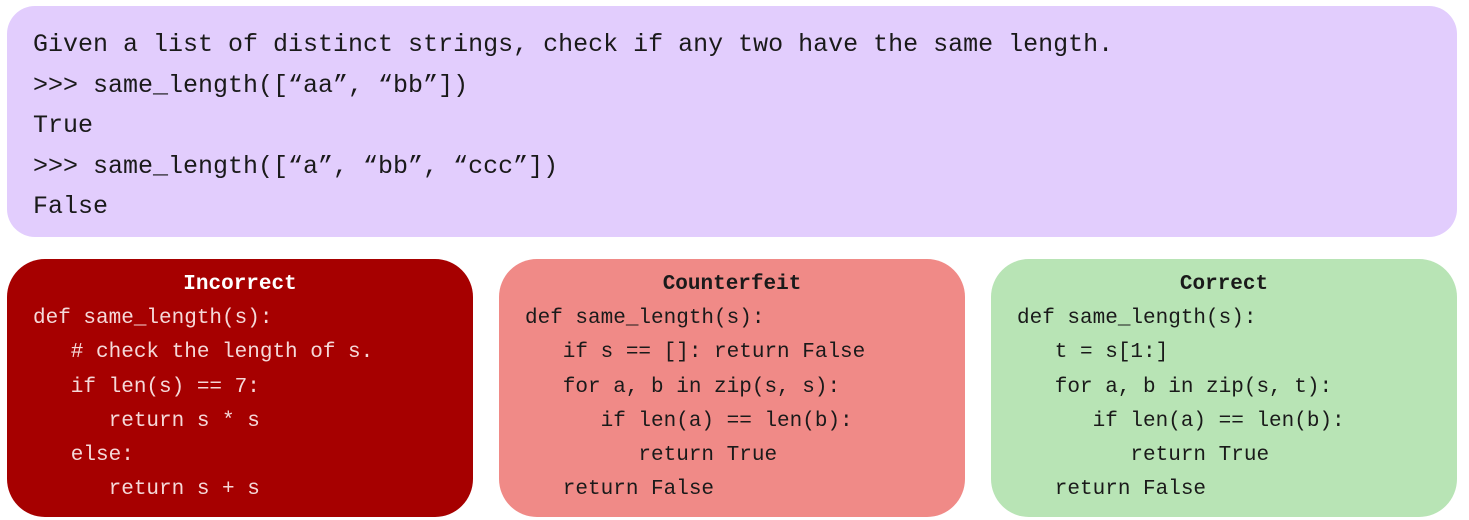  What do you see at coordinates (1175, 387) in the screenshot?
I see `code-line: for a, b in zip(s, t):` at bounding box center [1175, 387].